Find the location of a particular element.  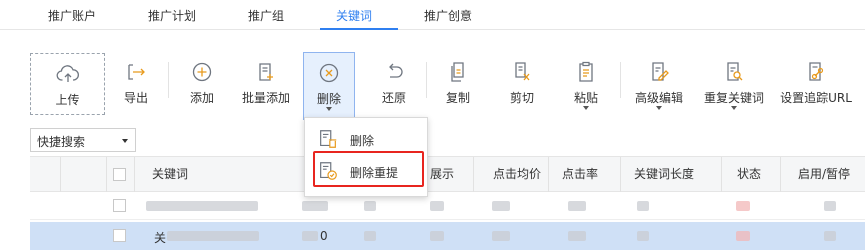

add-label: 添加 is located at coordinates (201, 98).